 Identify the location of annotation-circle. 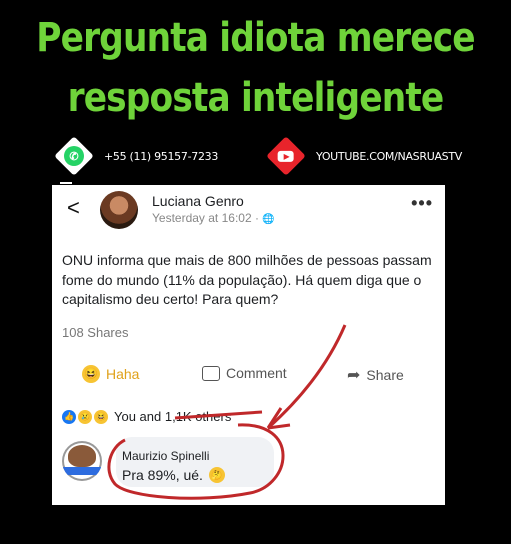
(196, 461).